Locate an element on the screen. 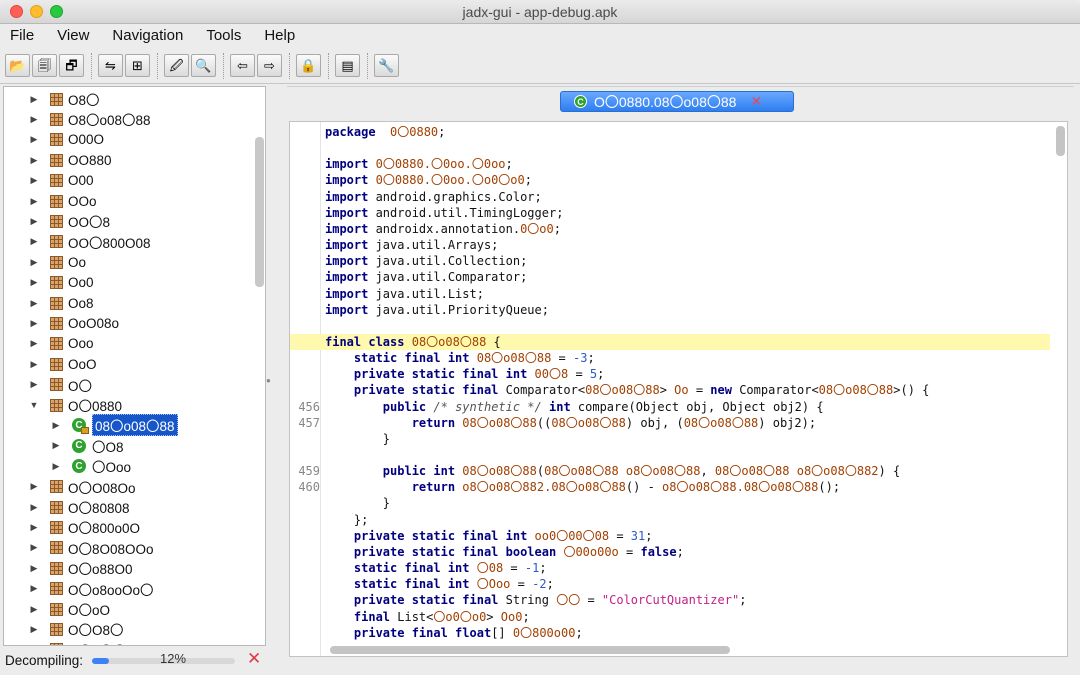 The image size is (1080, 675). flatten-packages-button: ⊞ is located at coordinates (137, 65).